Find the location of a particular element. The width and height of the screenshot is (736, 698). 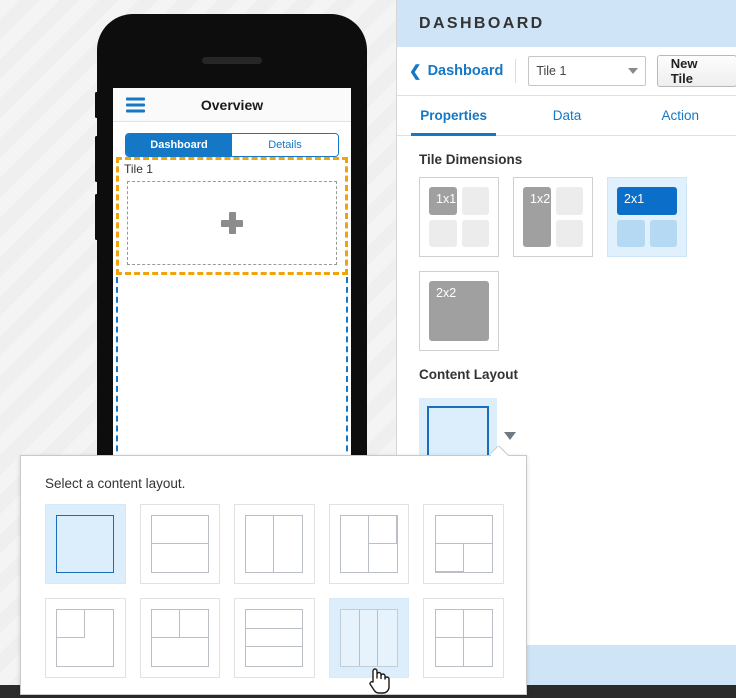

panel-tabs: Properties Data Action is located at coordinates (566, 116).